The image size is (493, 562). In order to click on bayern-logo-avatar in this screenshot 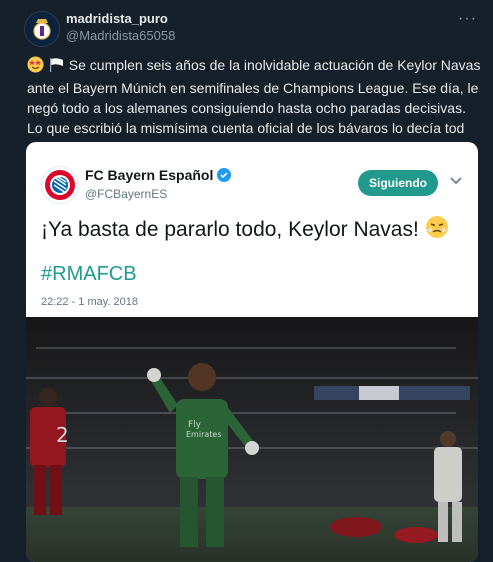, I will do `click(60, 185)`.